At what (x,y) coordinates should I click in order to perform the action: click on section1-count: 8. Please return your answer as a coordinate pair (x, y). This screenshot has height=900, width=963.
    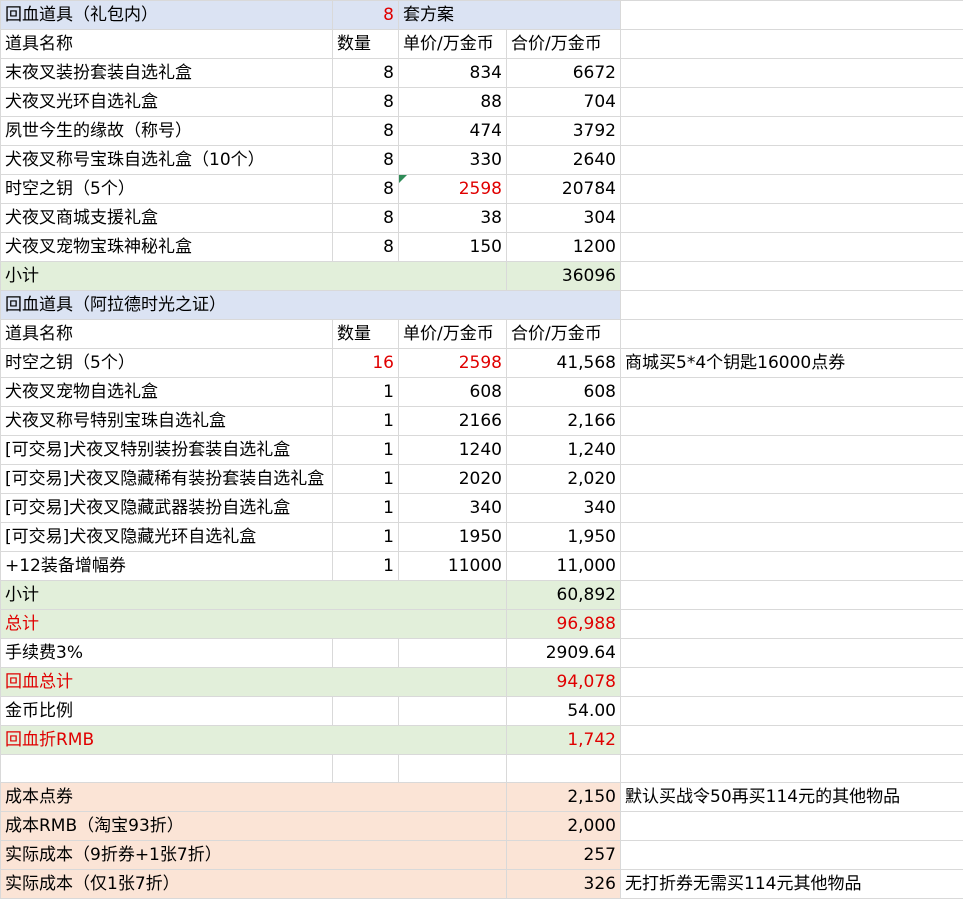
    Looking at the image, I should click on (365, 15).